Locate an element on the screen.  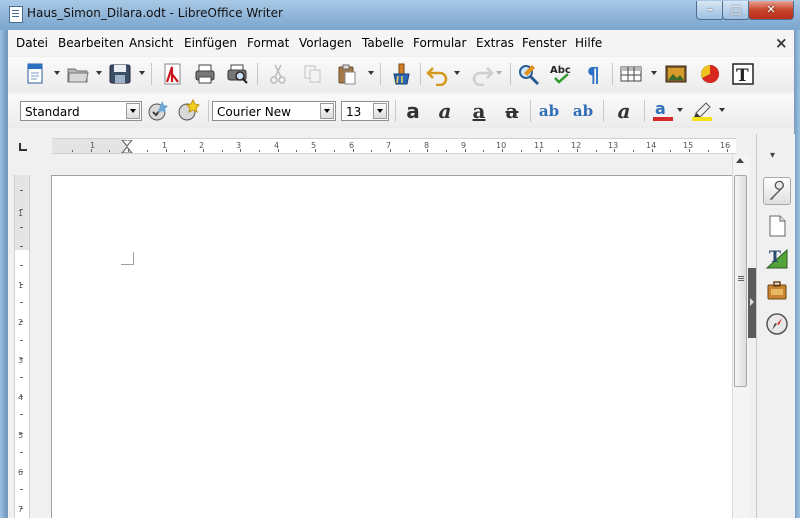
insert-image-icon is located at coordinates (676, 74).